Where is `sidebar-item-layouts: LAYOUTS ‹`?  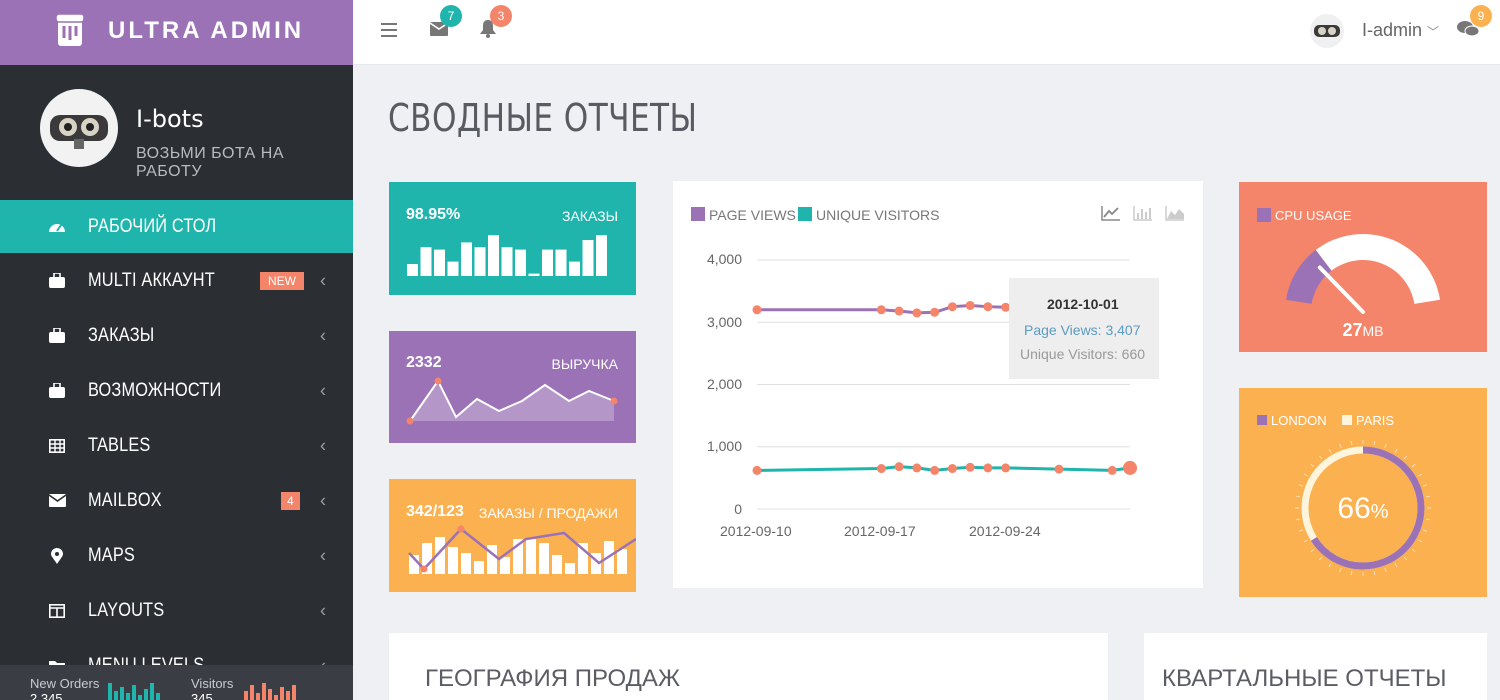
sidebar-item-layouts: LAYOUTS ‹ is located at coordinates (176, 610).